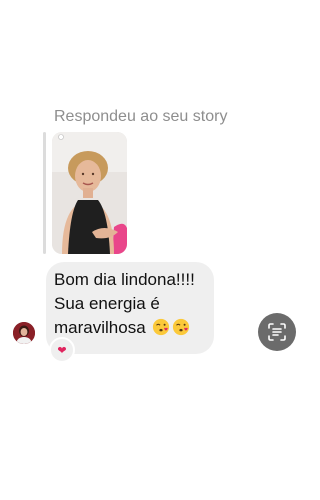 The width and height of the screenshot is (320, 500). I want to click on scan-text-button, so click(277, 332).